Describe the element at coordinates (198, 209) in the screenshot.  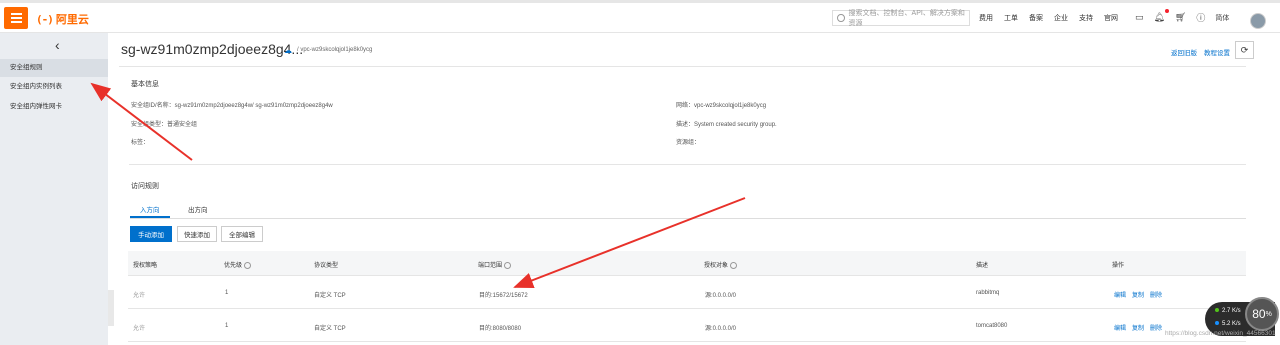
I see `tab-outbound: 出方向` at that location.